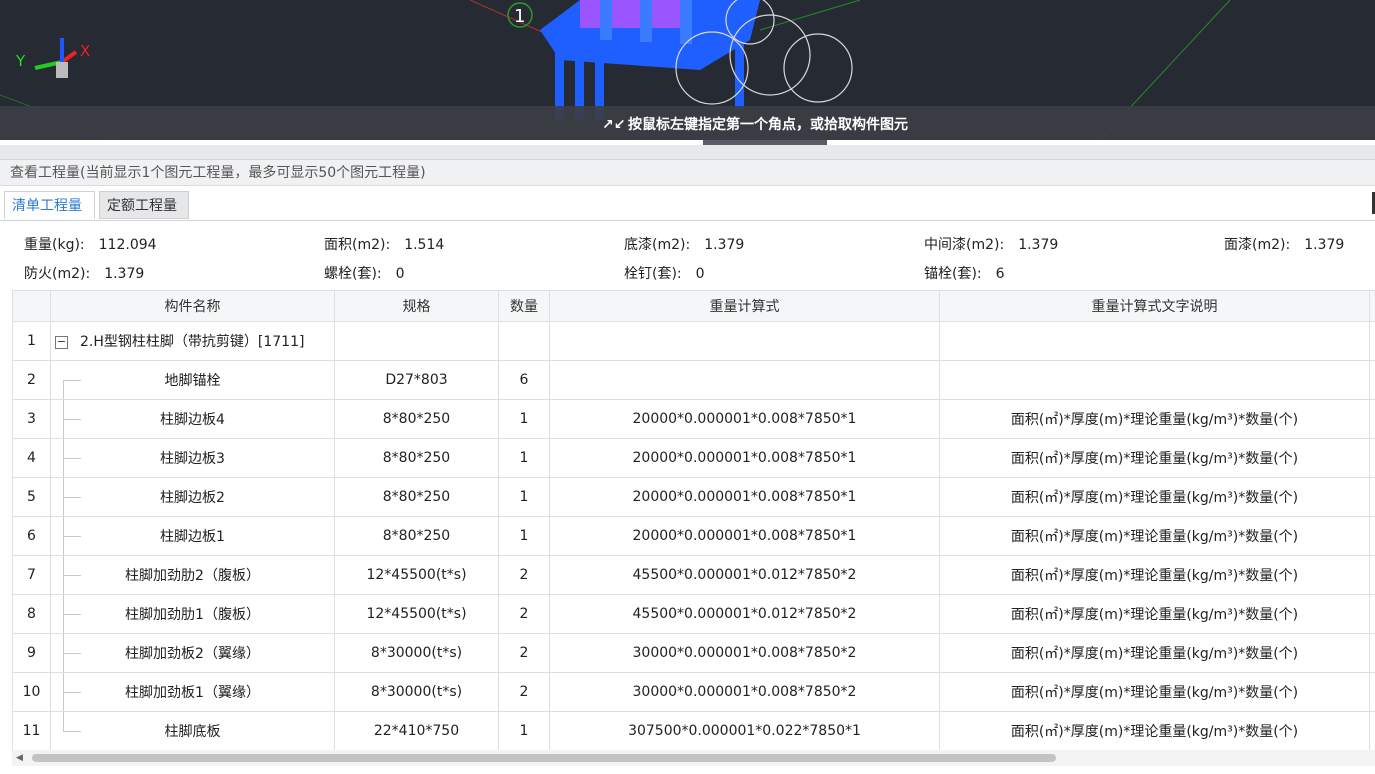 This screenshot has width=1375, height=774. Describe the element at coordinates (192, 306) in the screenshot. I see `col-header-name: 构件名称` at that location.